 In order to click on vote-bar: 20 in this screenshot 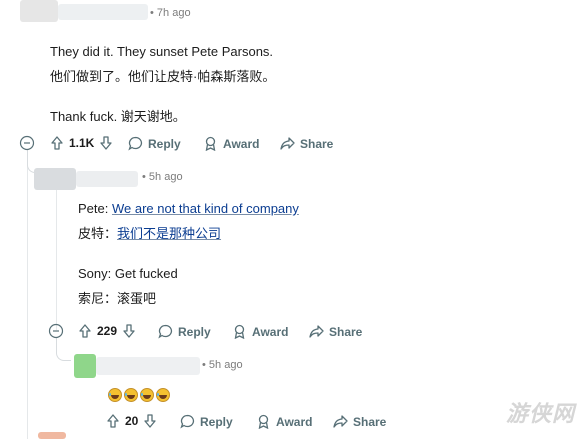, I will do `click(131, 421)`.